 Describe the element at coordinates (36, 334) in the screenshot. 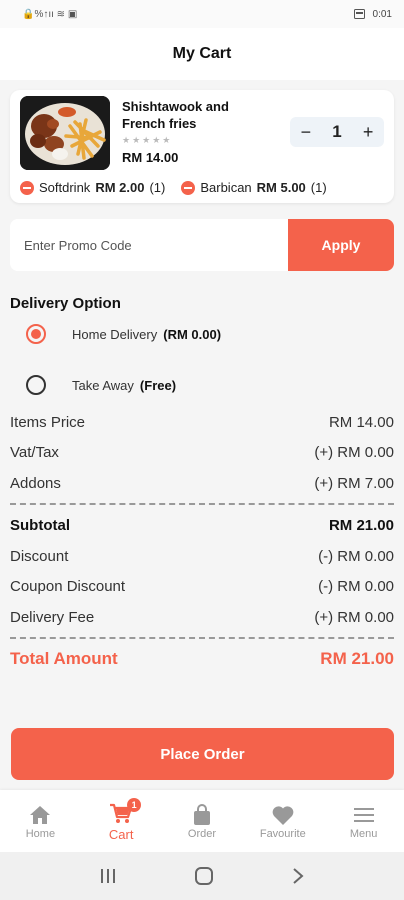

I see `radio-selected-icon` at that location.